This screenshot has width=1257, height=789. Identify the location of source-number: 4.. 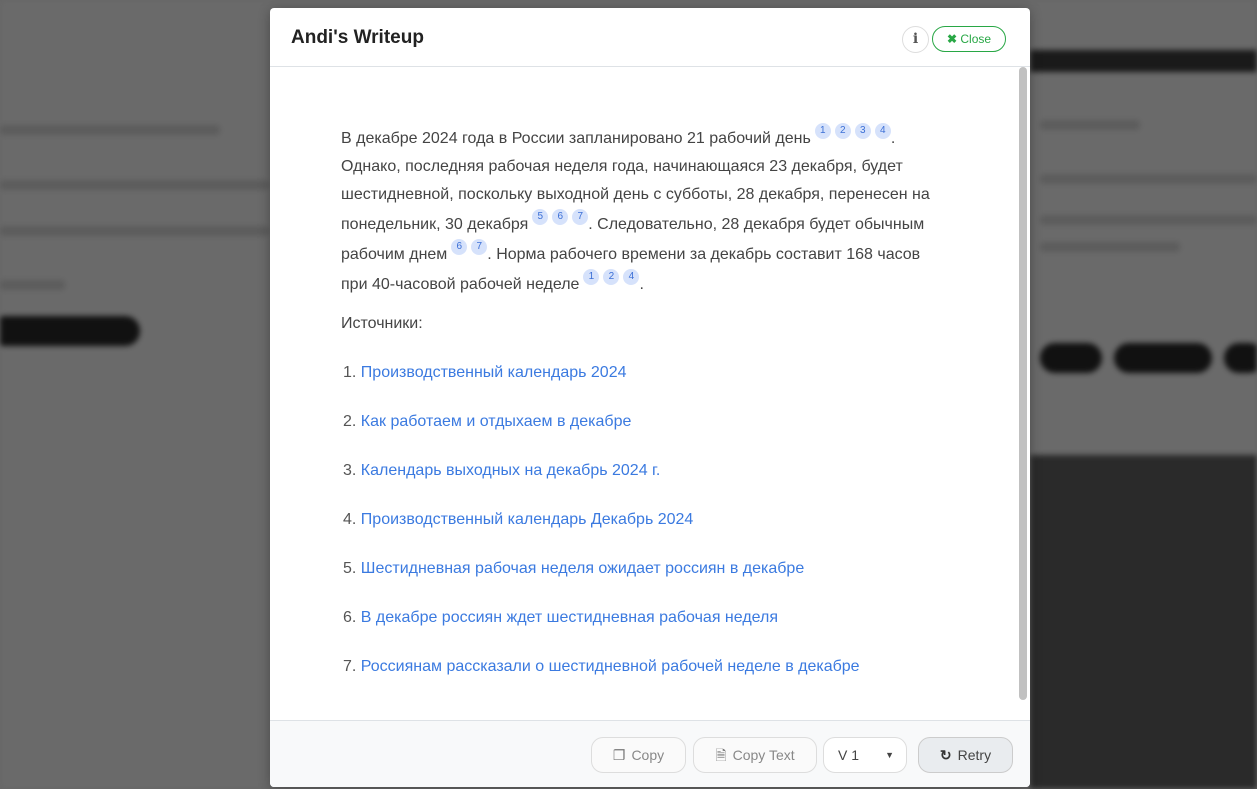
(352, 519).